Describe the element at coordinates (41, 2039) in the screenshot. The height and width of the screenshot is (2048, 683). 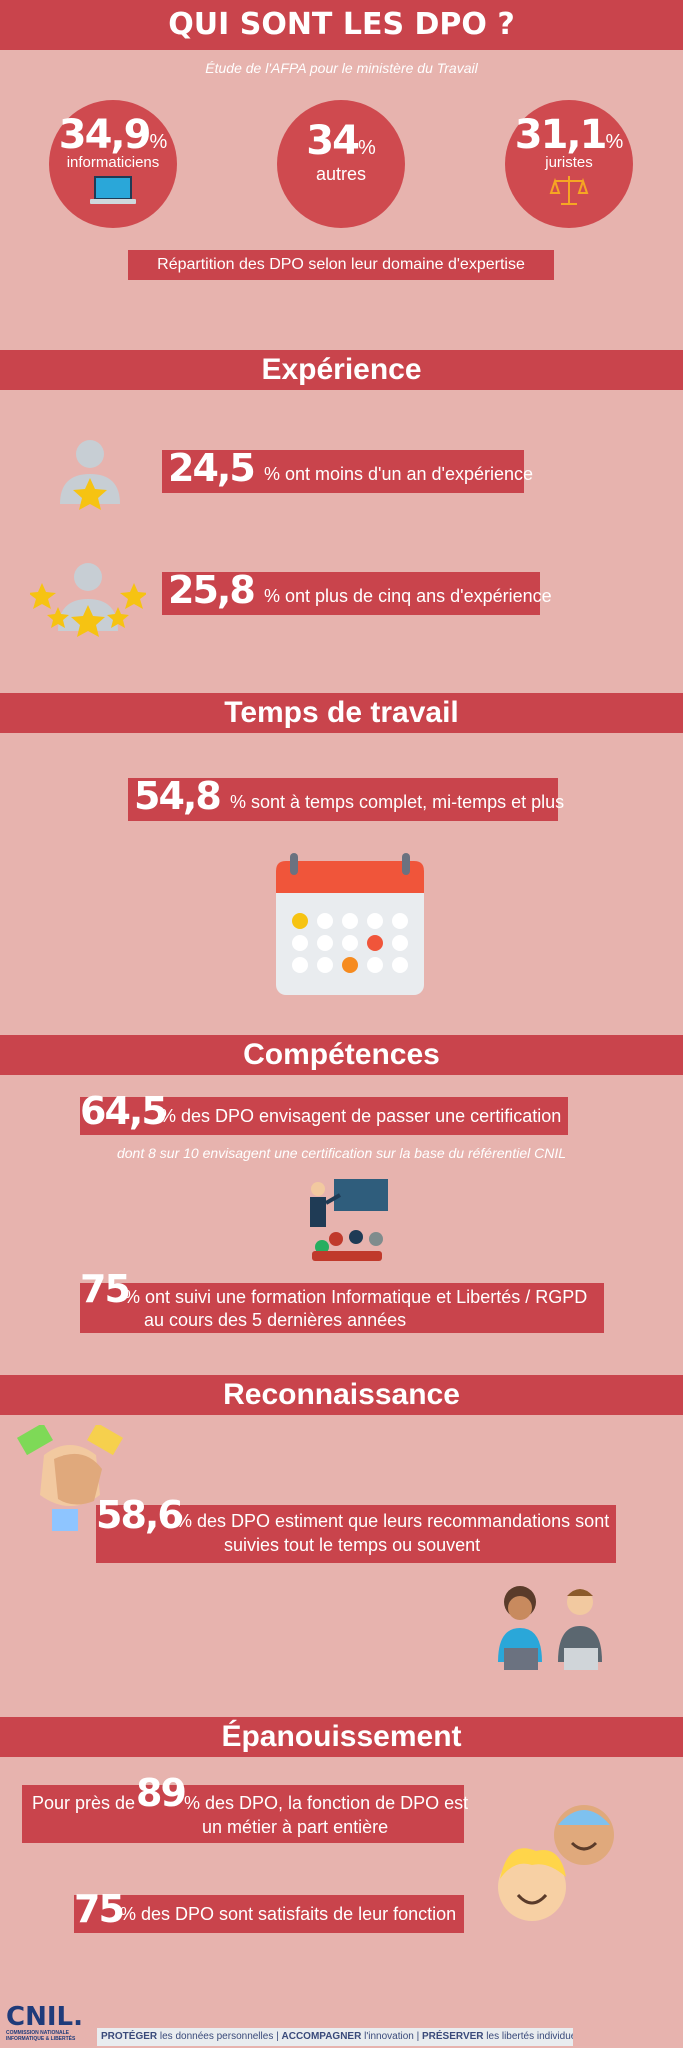
I see `logo-sub: INFORMATIQUE & LIBERTÉS` at that location.